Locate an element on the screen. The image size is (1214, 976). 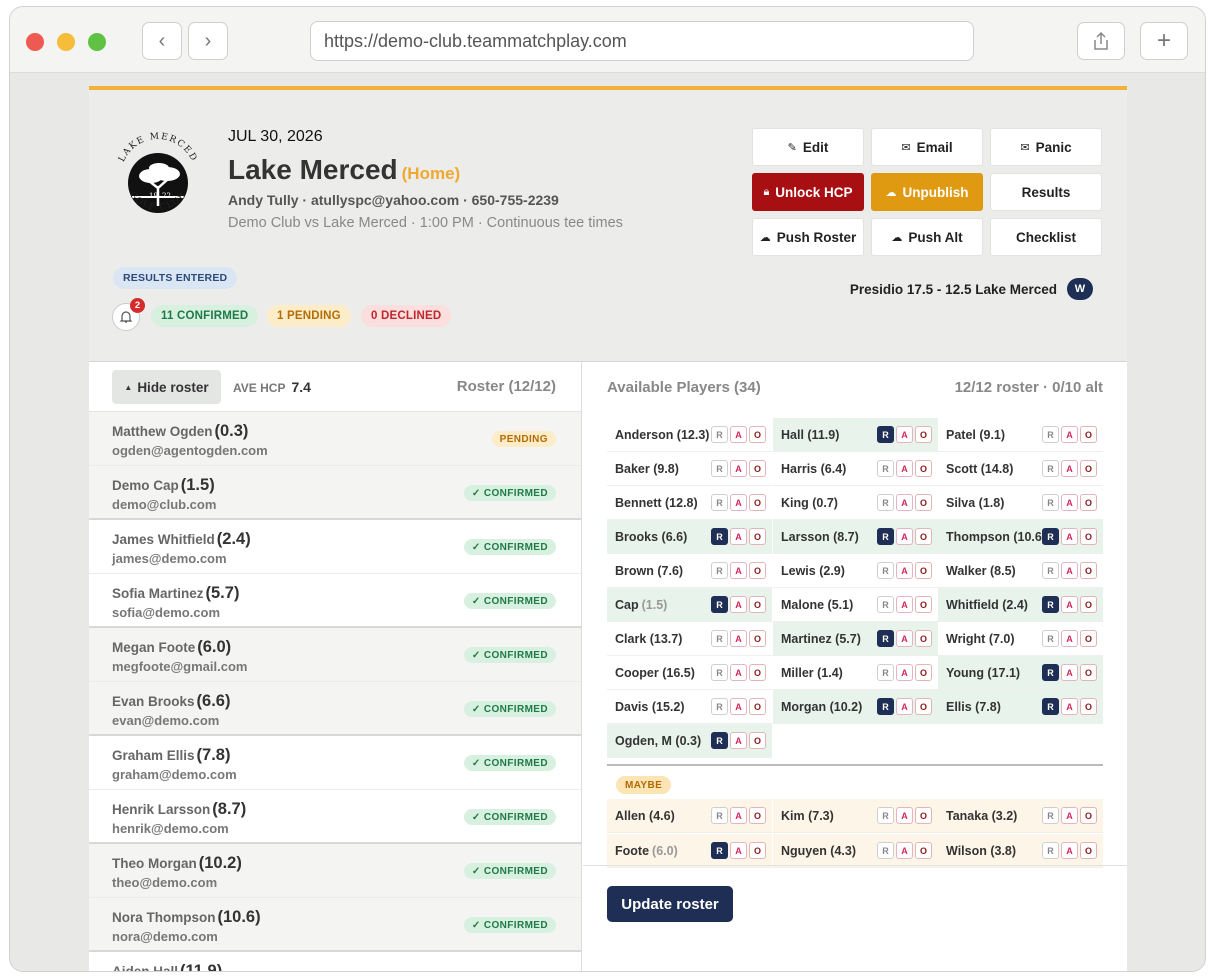
unlock-hcp-button: 🔒︎ Unlock HCP is located at coordinates (808, 192).